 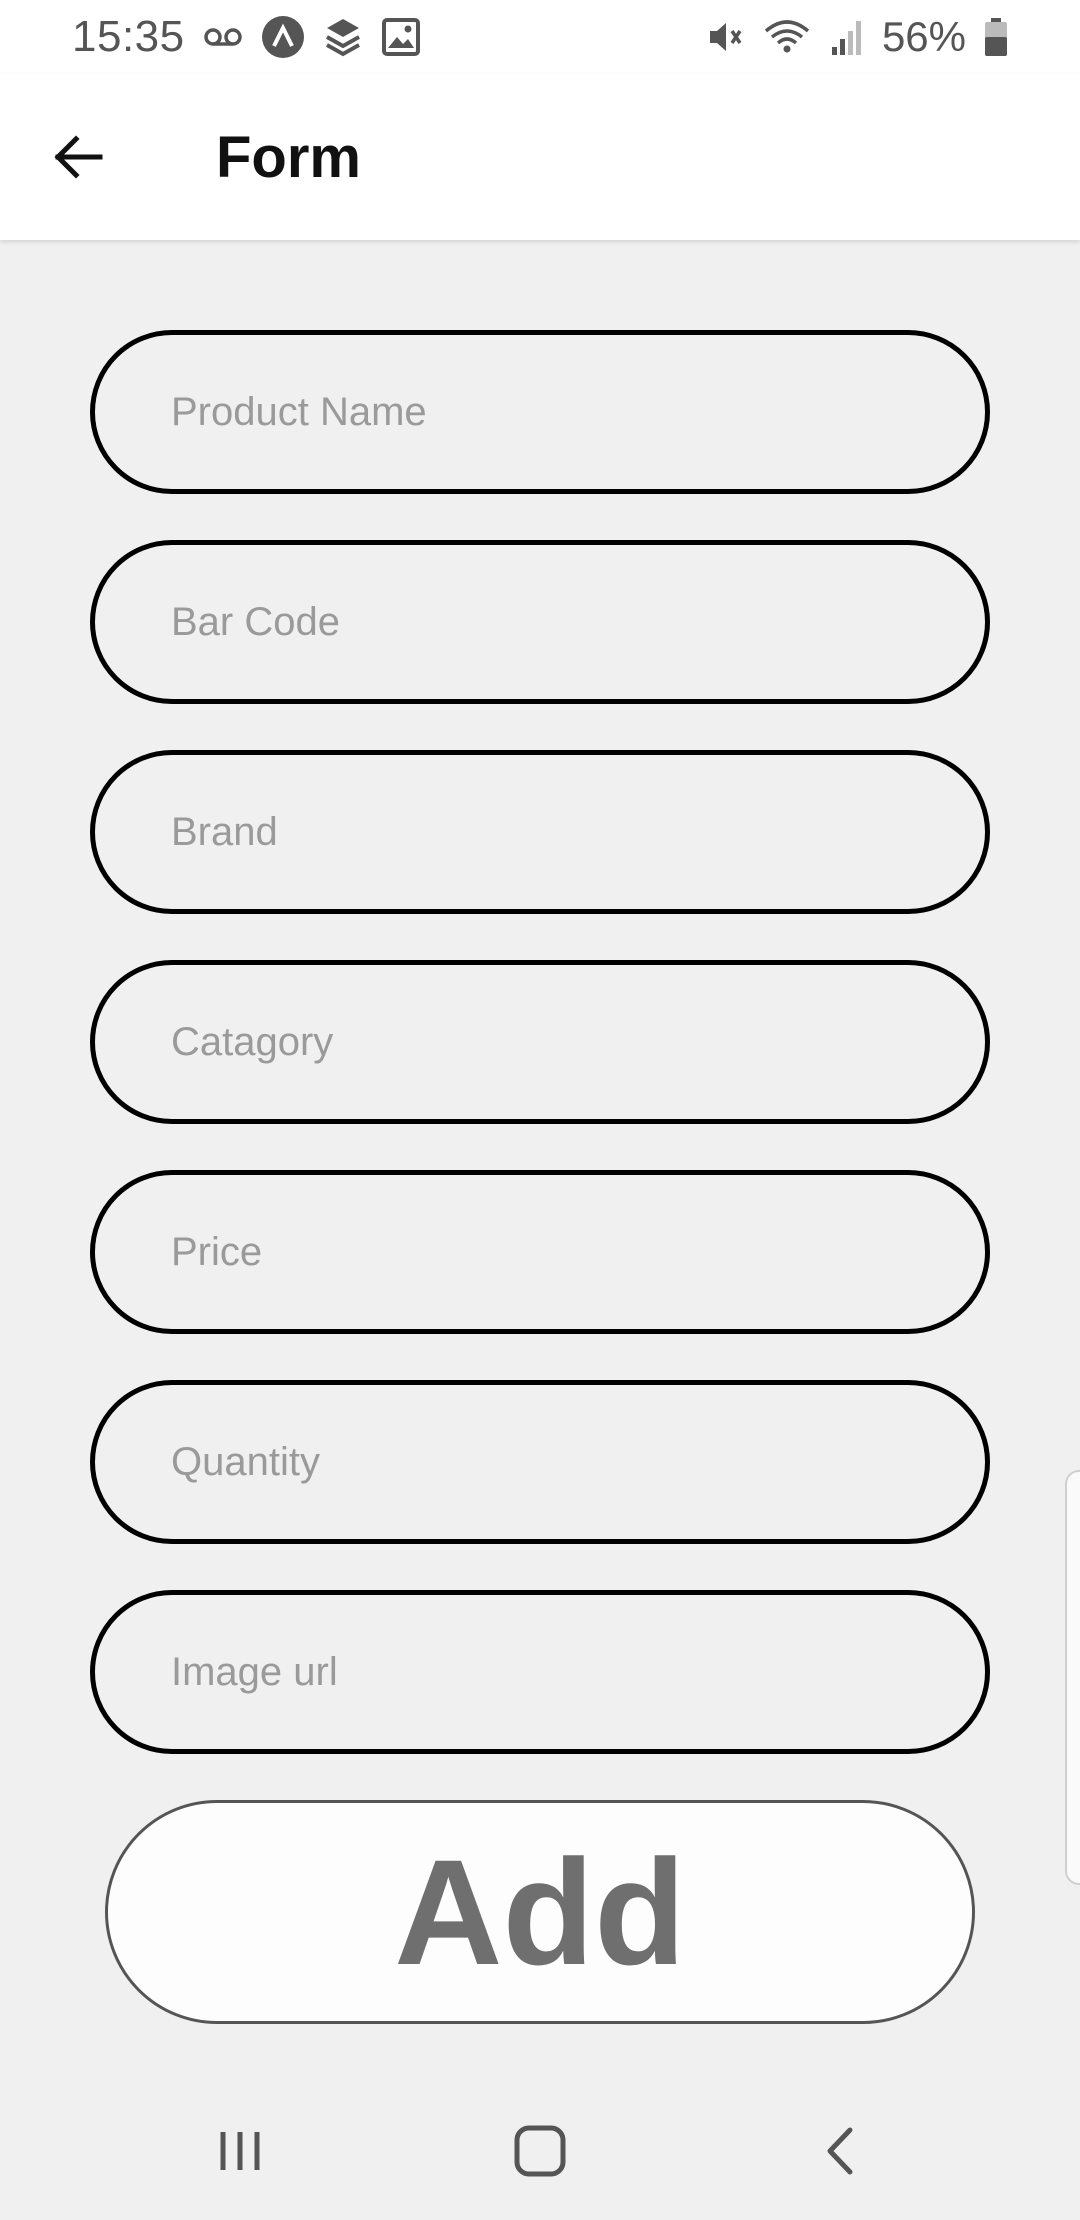 I want to click on image-url-input, so click(x=540, y=1672).